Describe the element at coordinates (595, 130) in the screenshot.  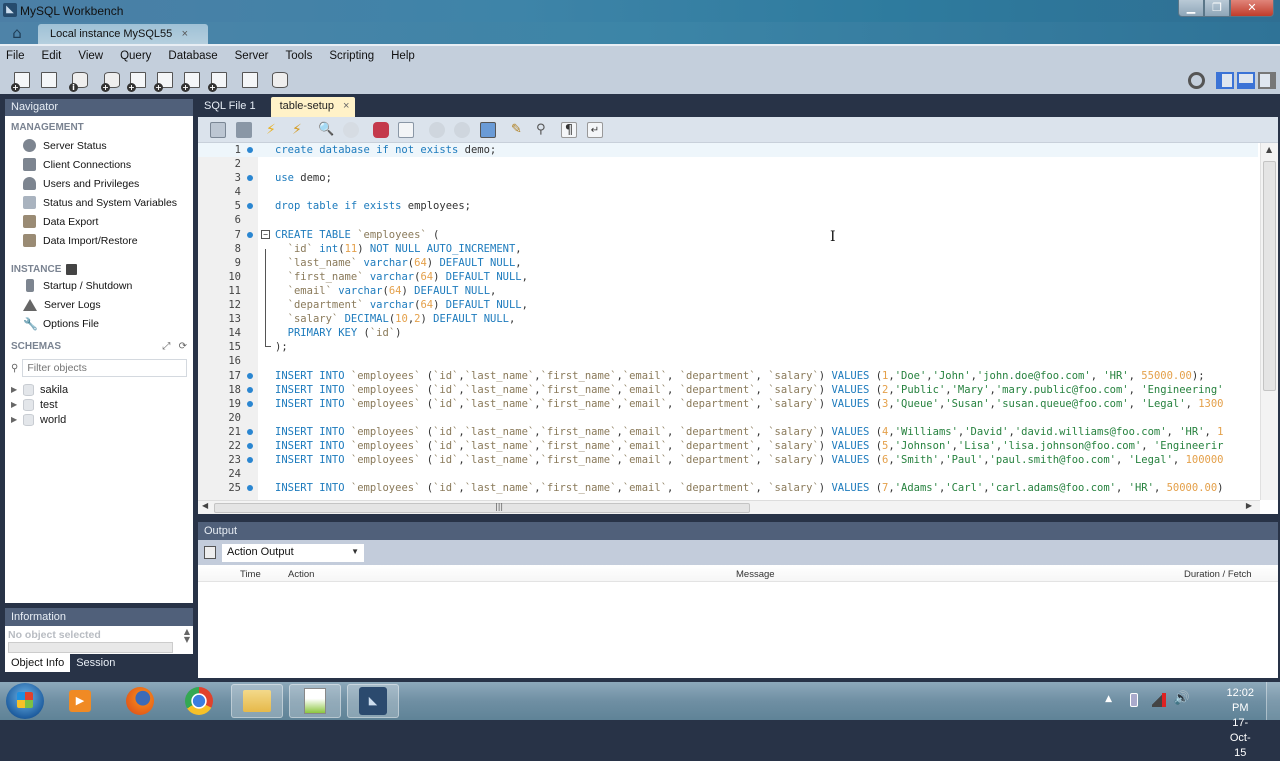
I see `word-wrap-icon: ↵` at that location.